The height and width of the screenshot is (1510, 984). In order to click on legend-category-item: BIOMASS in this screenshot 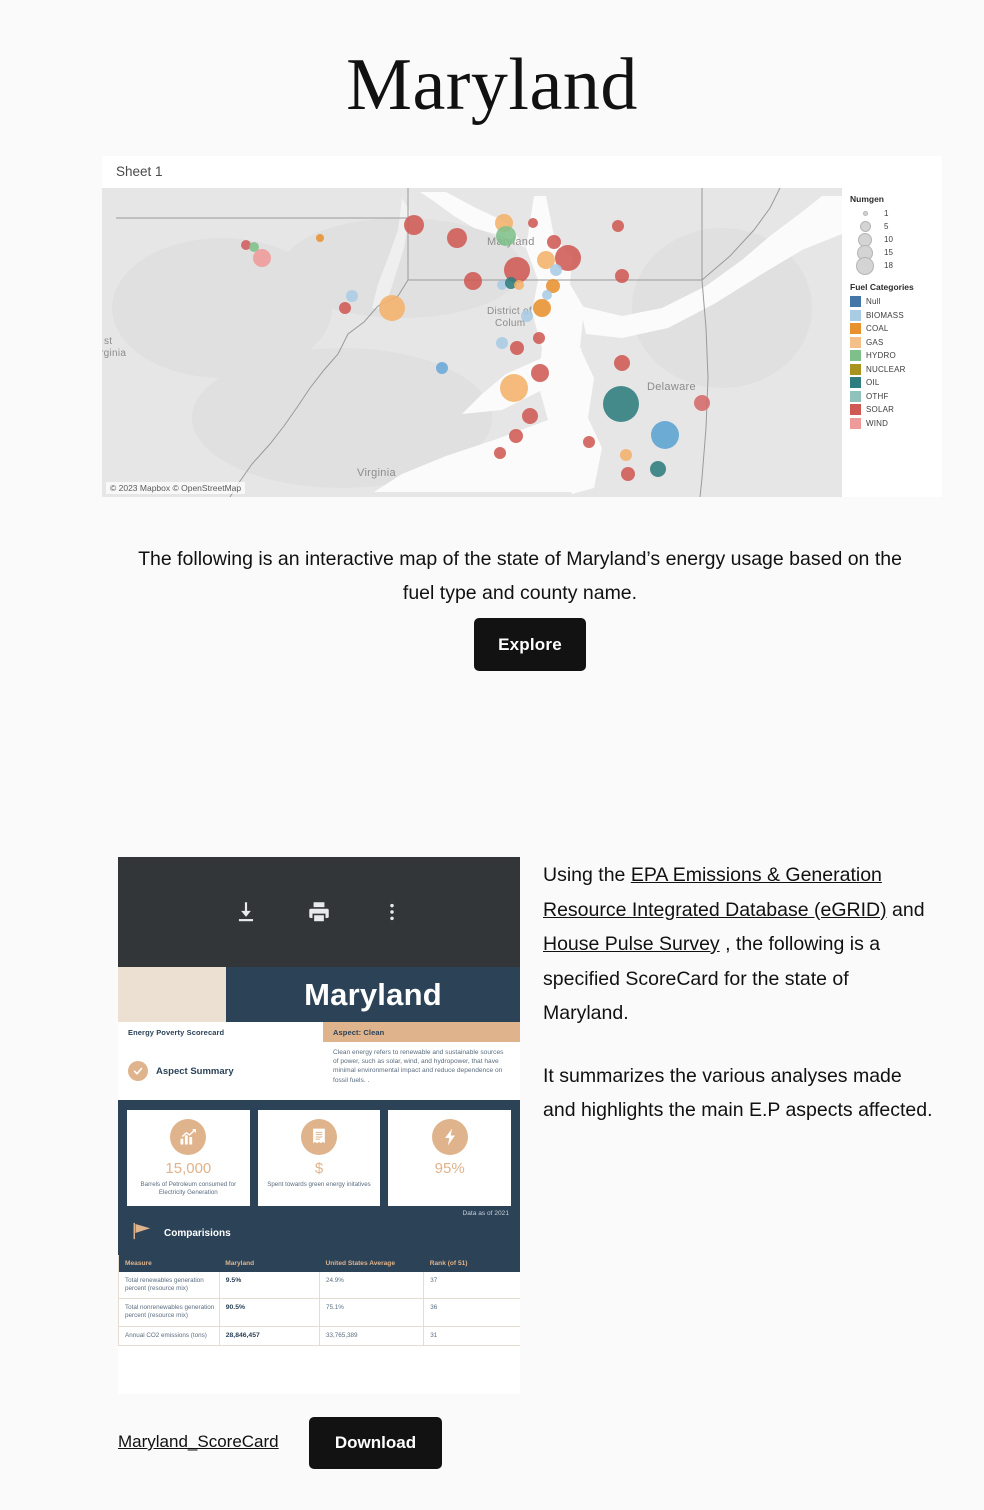, I will do `click(896, 316)`.